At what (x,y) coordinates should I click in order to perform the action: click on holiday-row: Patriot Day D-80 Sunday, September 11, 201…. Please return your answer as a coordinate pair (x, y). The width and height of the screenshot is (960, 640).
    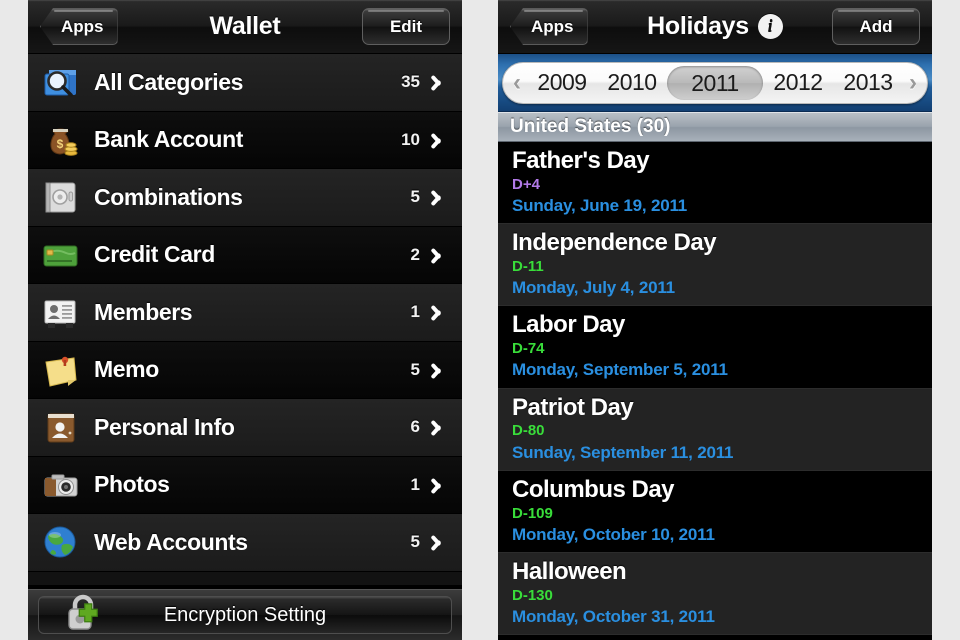
    Looking at the image, I should click on (715, 429).